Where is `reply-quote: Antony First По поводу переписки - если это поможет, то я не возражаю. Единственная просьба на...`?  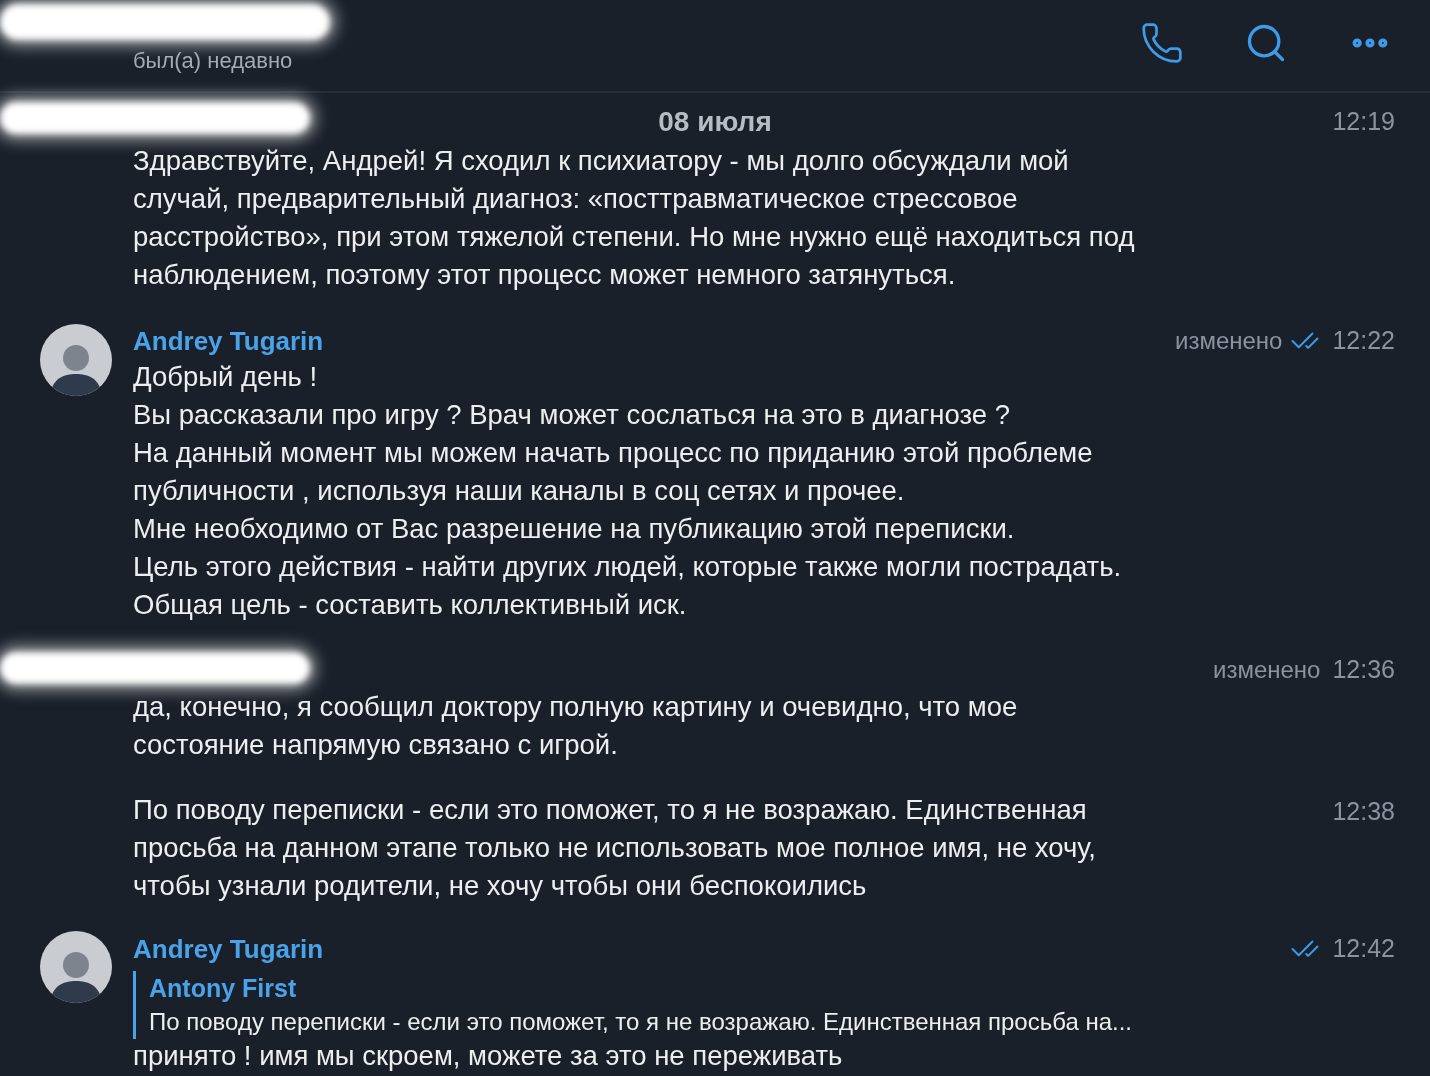
reply-quote: Antony First По поводу переписки - если это поможет, то я не возражаю. Единственная просьба на... is located at coordinates (764, 1005).